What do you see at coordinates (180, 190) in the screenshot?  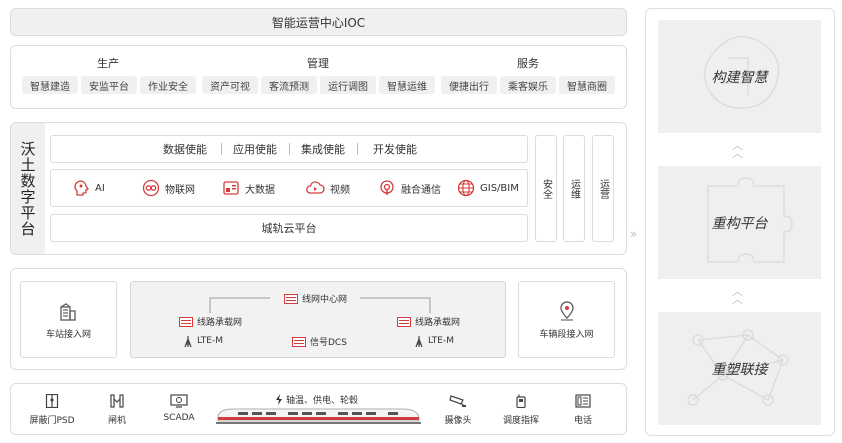 I see `tech-iot-label: 物联网` at bounding box center [180, 190].